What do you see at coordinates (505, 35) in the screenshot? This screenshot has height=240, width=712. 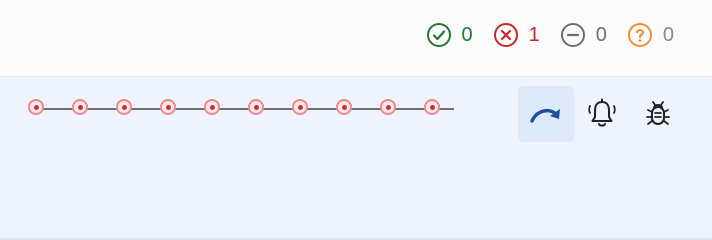 I see `x-circle-icon` at bounding box center [505, 35].